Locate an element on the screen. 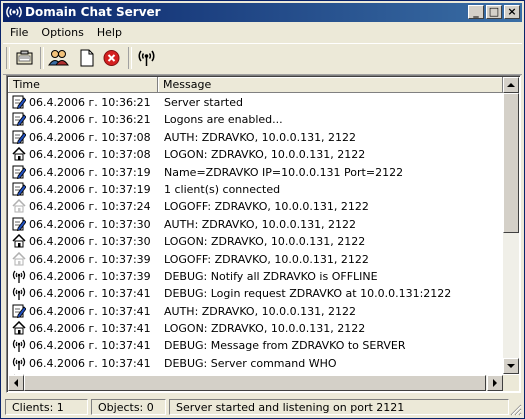  minimize-button: _ is located at coordinates (476, 12).